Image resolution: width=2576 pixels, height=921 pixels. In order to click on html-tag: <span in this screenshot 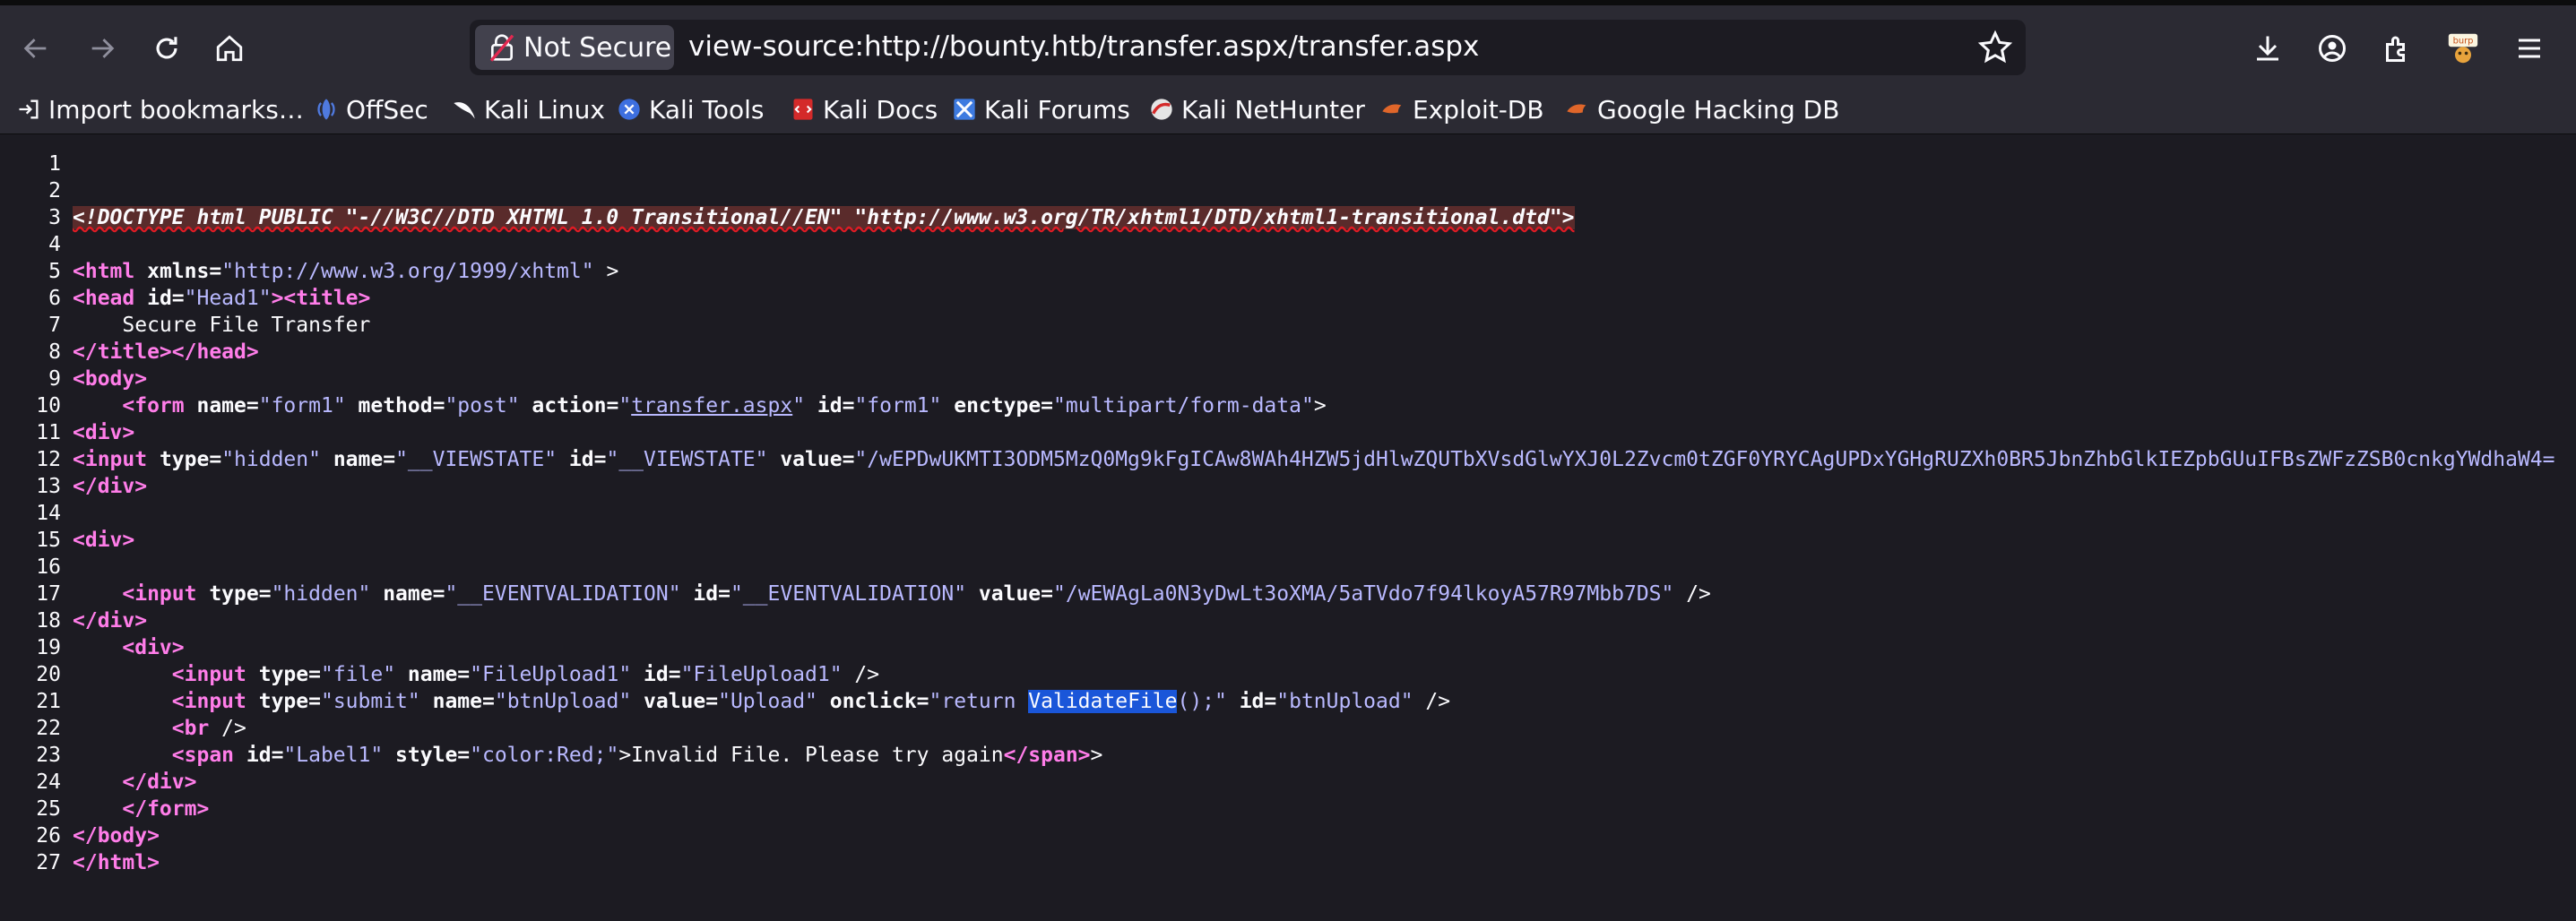, I will do `click(203, 756)`.